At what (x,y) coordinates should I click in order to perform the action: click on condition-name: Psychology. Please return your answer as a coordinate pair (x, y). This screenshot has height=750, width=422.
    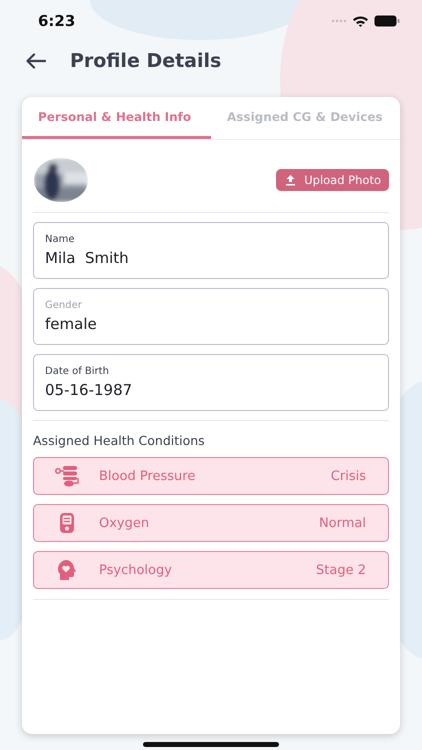
    Looking at the image, I should click on (136, 570).